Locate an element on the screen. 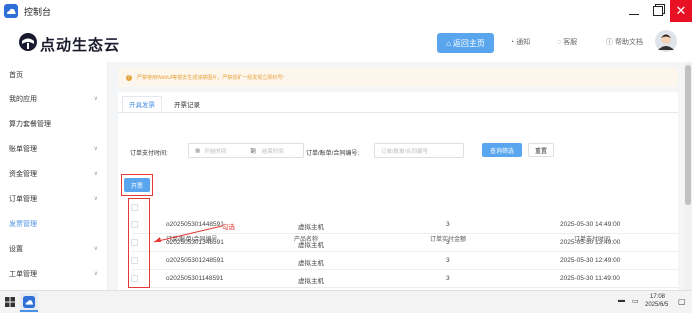 The height and width of the screenshot is (313, 692). tab-divider is located at coordinates (398, 112).